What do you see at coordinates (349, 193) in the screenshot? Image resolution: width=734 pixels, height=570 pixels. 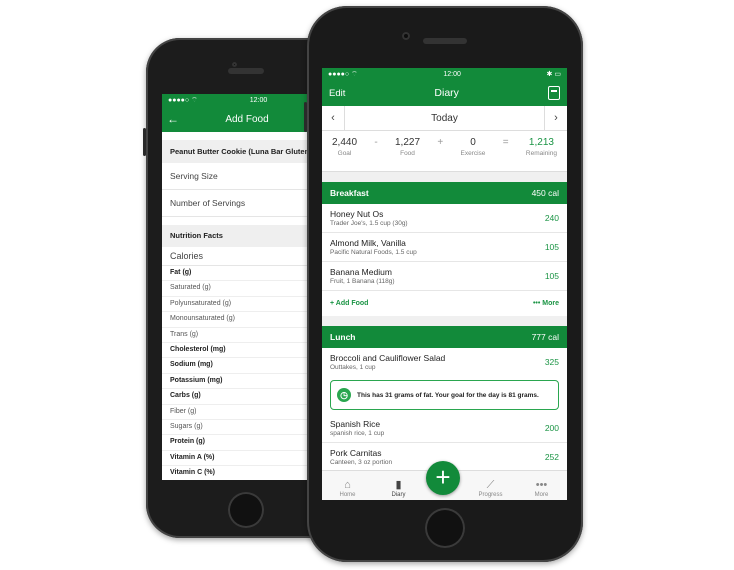 I see `breakfast-title: Breakfast` at bounding box center [349, 193].